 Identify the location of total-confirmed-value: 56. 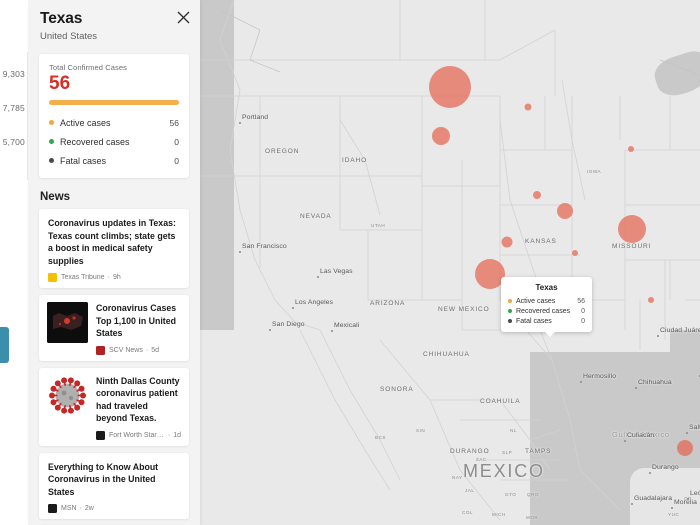
(60, 83).